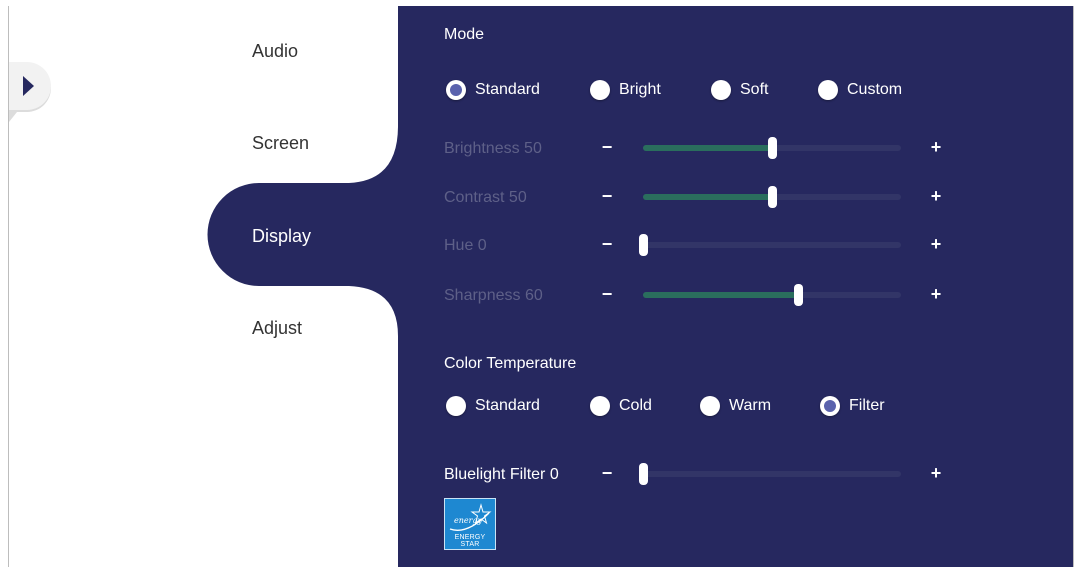 The image size is (1083, 567). Describe the element at coordinates (607, 294) in the screenshot. I see `sharpness-decrease-button: −` at that location.